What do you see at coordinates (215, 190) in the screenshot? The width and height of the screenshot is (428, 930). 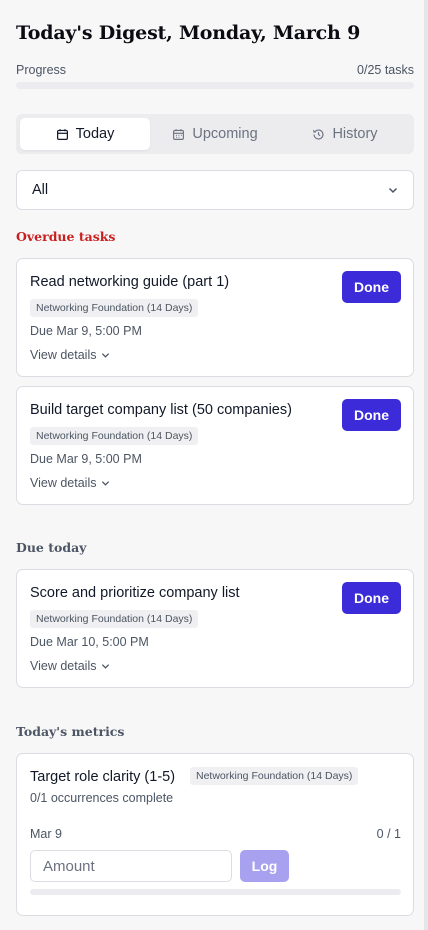 I see `filter-select: All` at bounding box center [215, 190].